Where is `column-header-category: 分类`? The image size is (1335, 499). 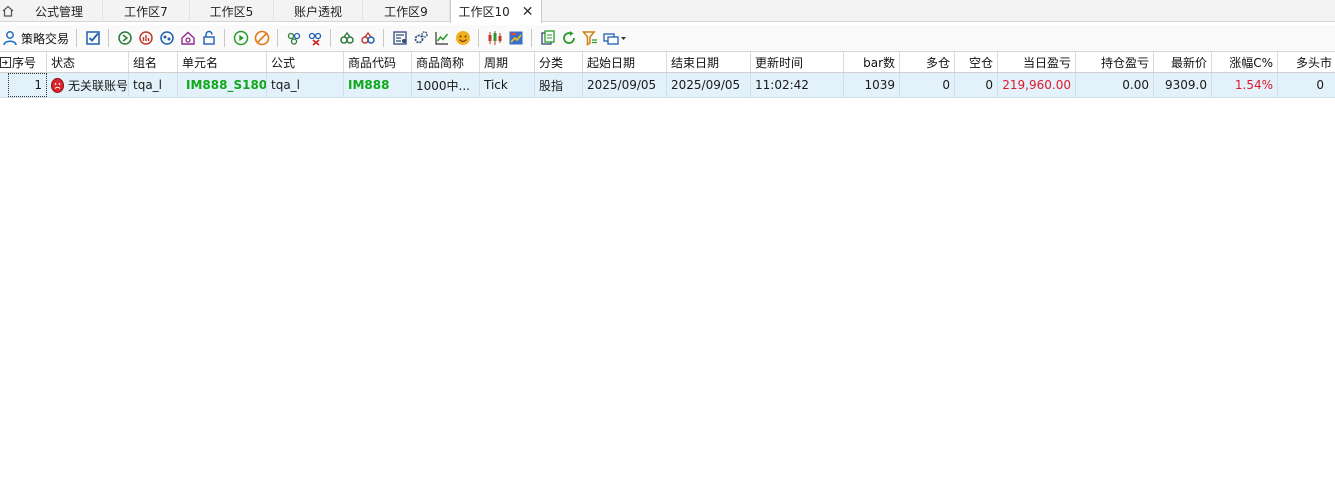
column-header-category: 分类 is located at coordinates (559, 62).